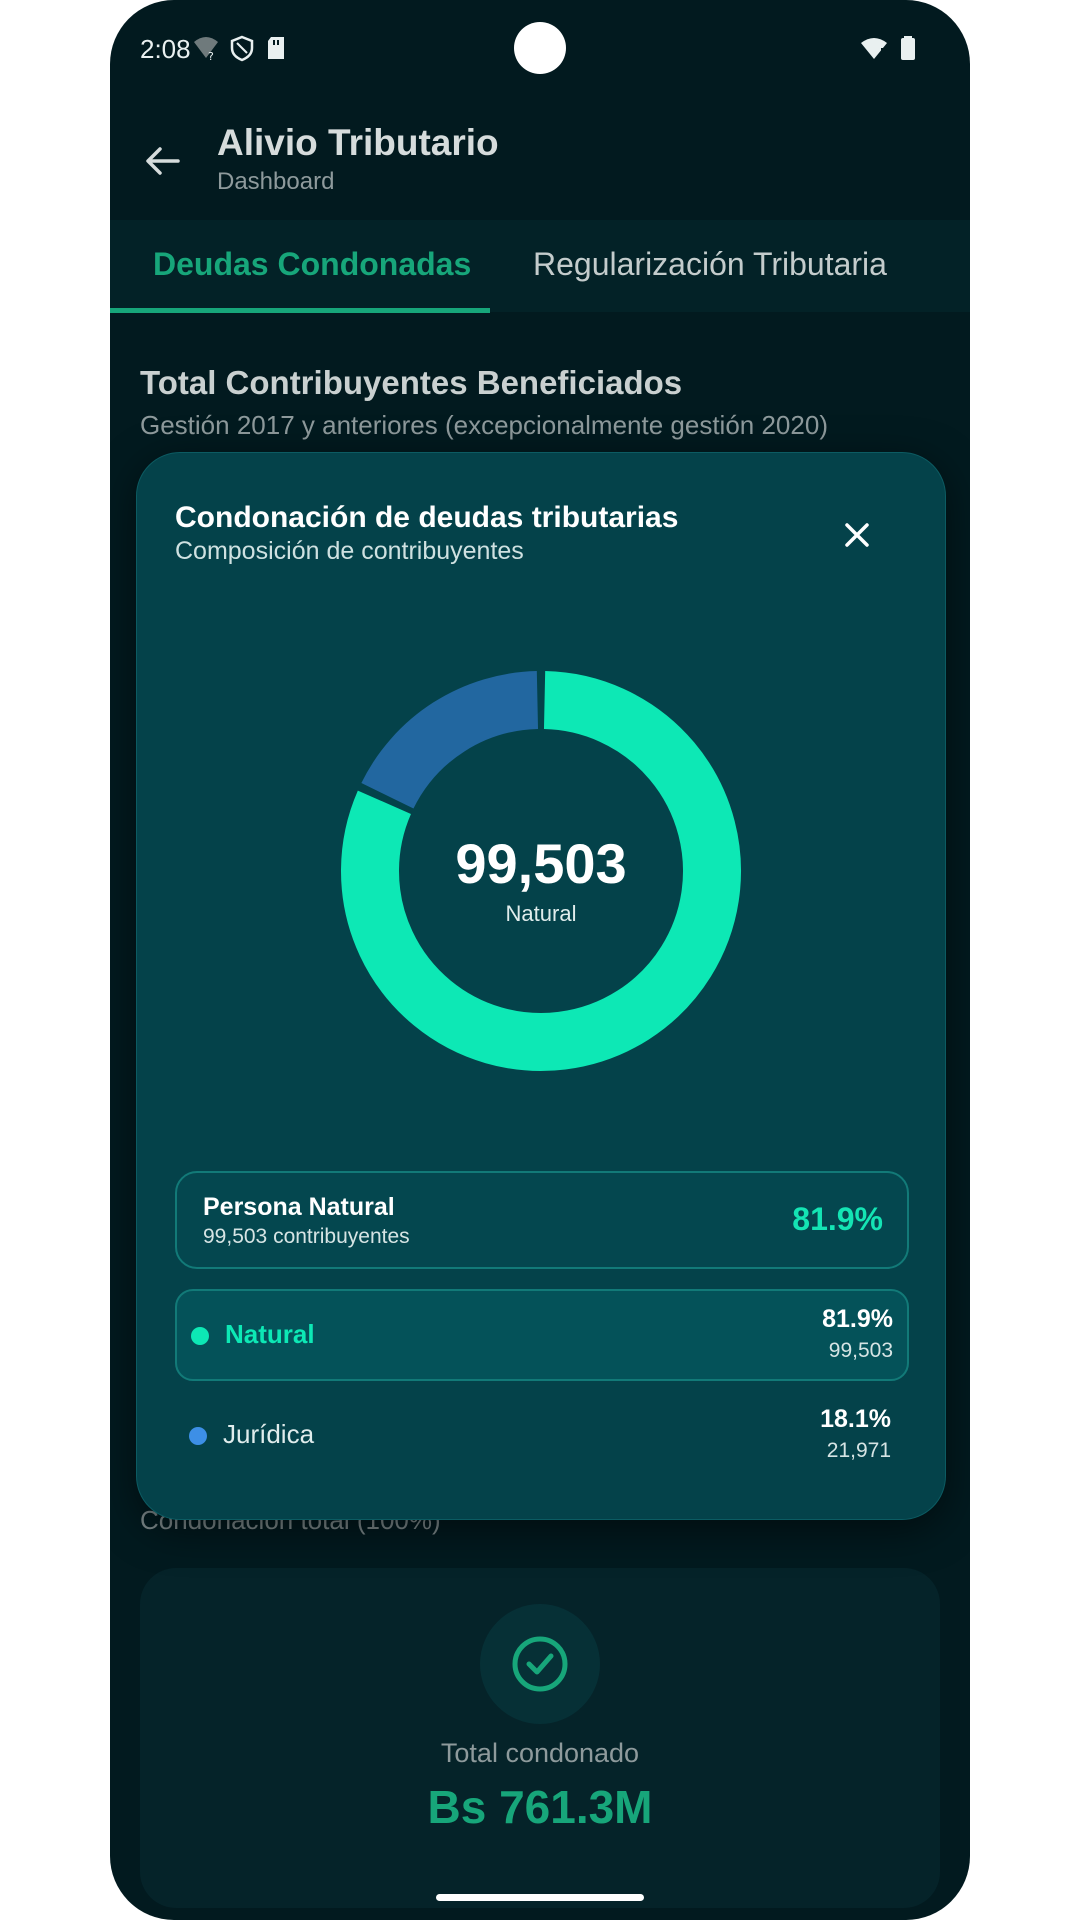  What do you see at coordinates (860, 1350) in the screenshot?
I see `legend-count: 99,503` at bounding box center [860, 1350].